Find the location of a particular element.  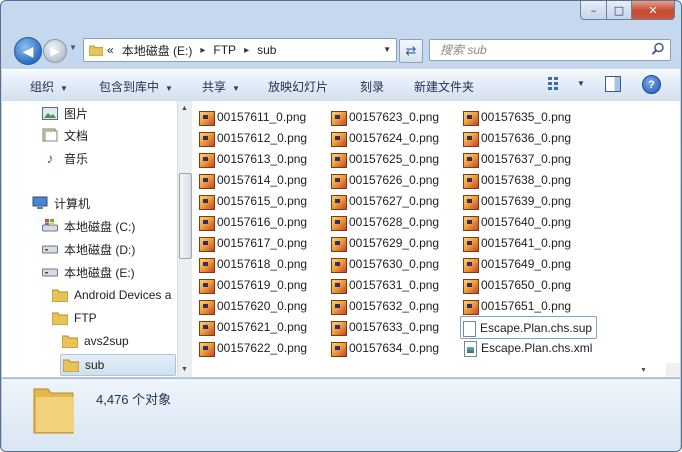

change-view-button: ▼ is located at coordinates (566, 83).